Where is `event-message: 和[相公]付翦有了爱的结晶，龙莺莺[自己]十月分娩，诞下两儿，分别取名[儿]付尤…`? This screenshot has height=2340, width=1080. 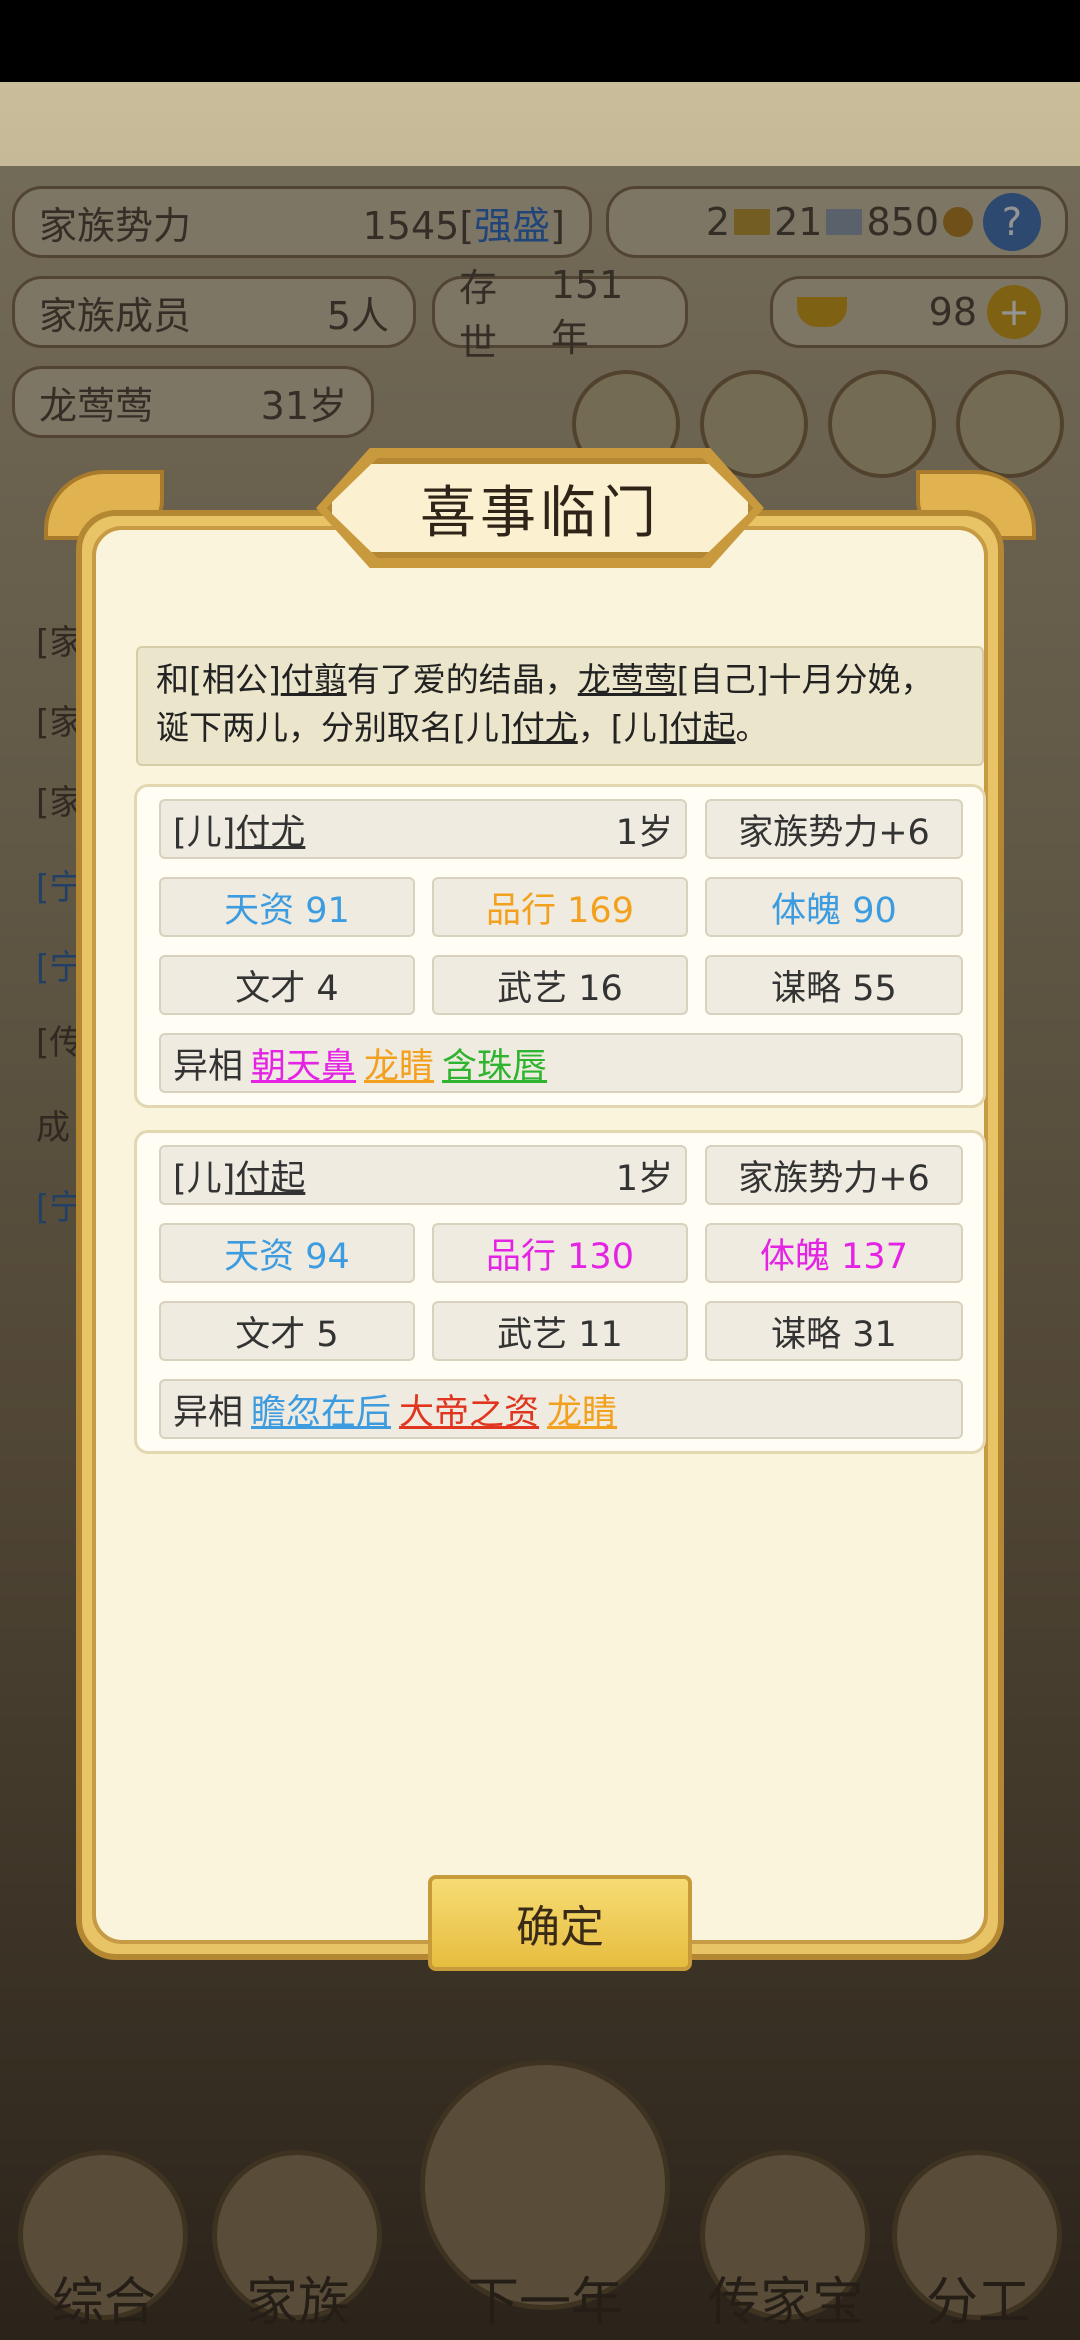 event-message: 和[相公]付翦有了爱的结晶，龙莺莺[自己]十月分娩，诞下两儿，分别取名[儿]付尤… is located at coordinates (560, 706).